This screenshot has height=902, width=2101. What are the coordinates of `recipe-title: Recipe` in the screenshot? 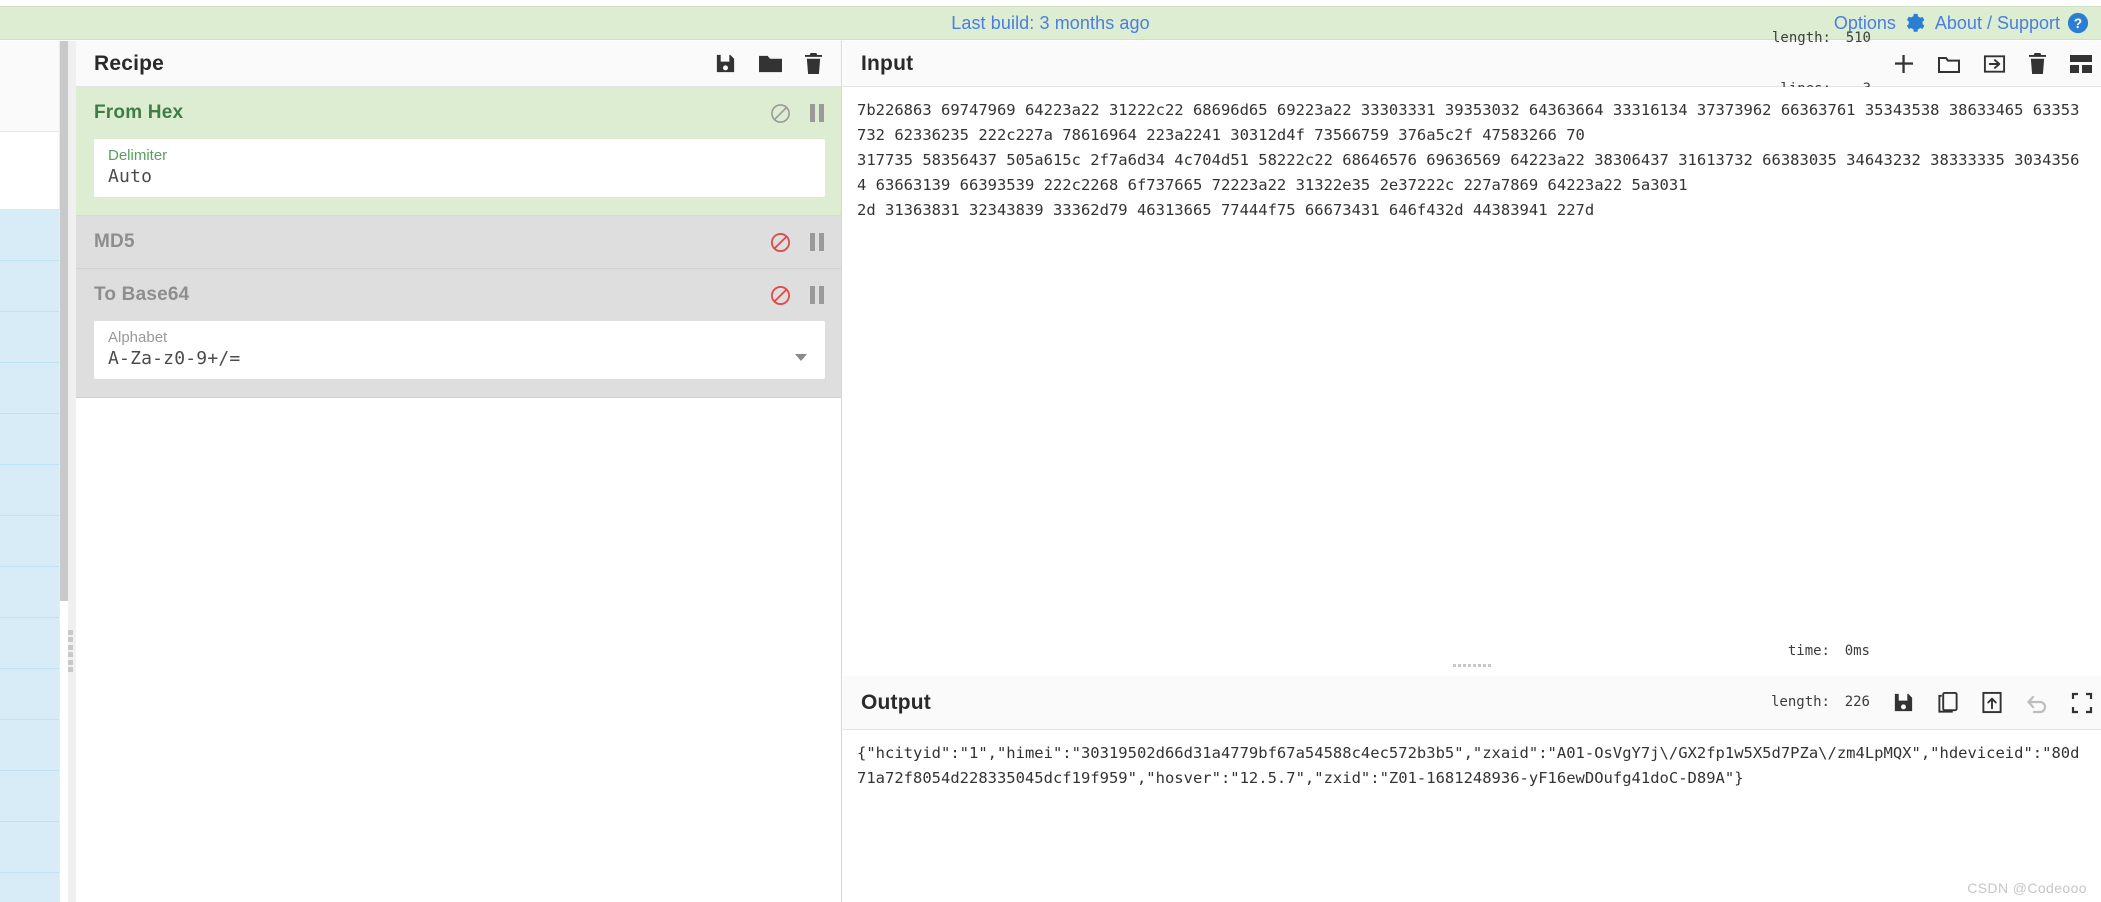 It's located at (129, 63).